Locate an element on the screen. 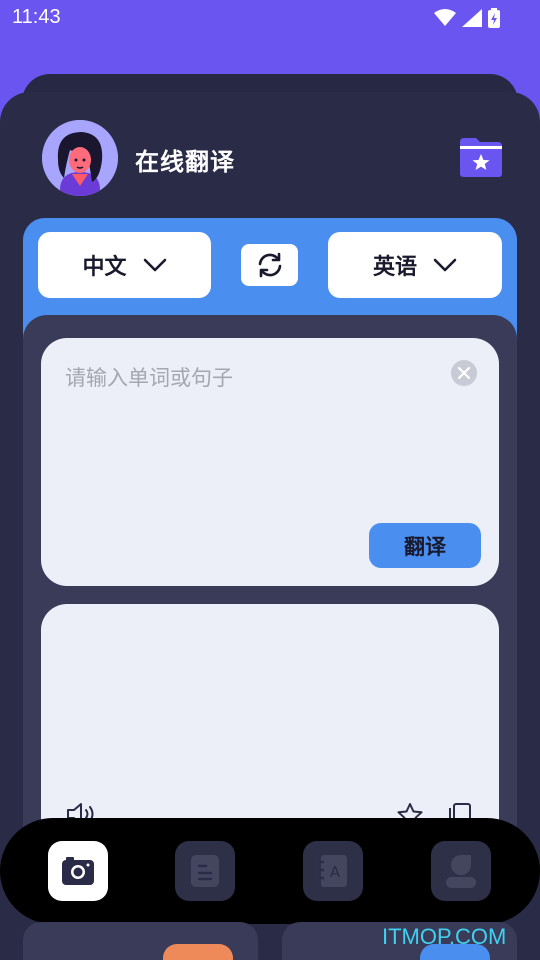 The image size is (540, 960). status-icons is located at coordinates (467, 18).